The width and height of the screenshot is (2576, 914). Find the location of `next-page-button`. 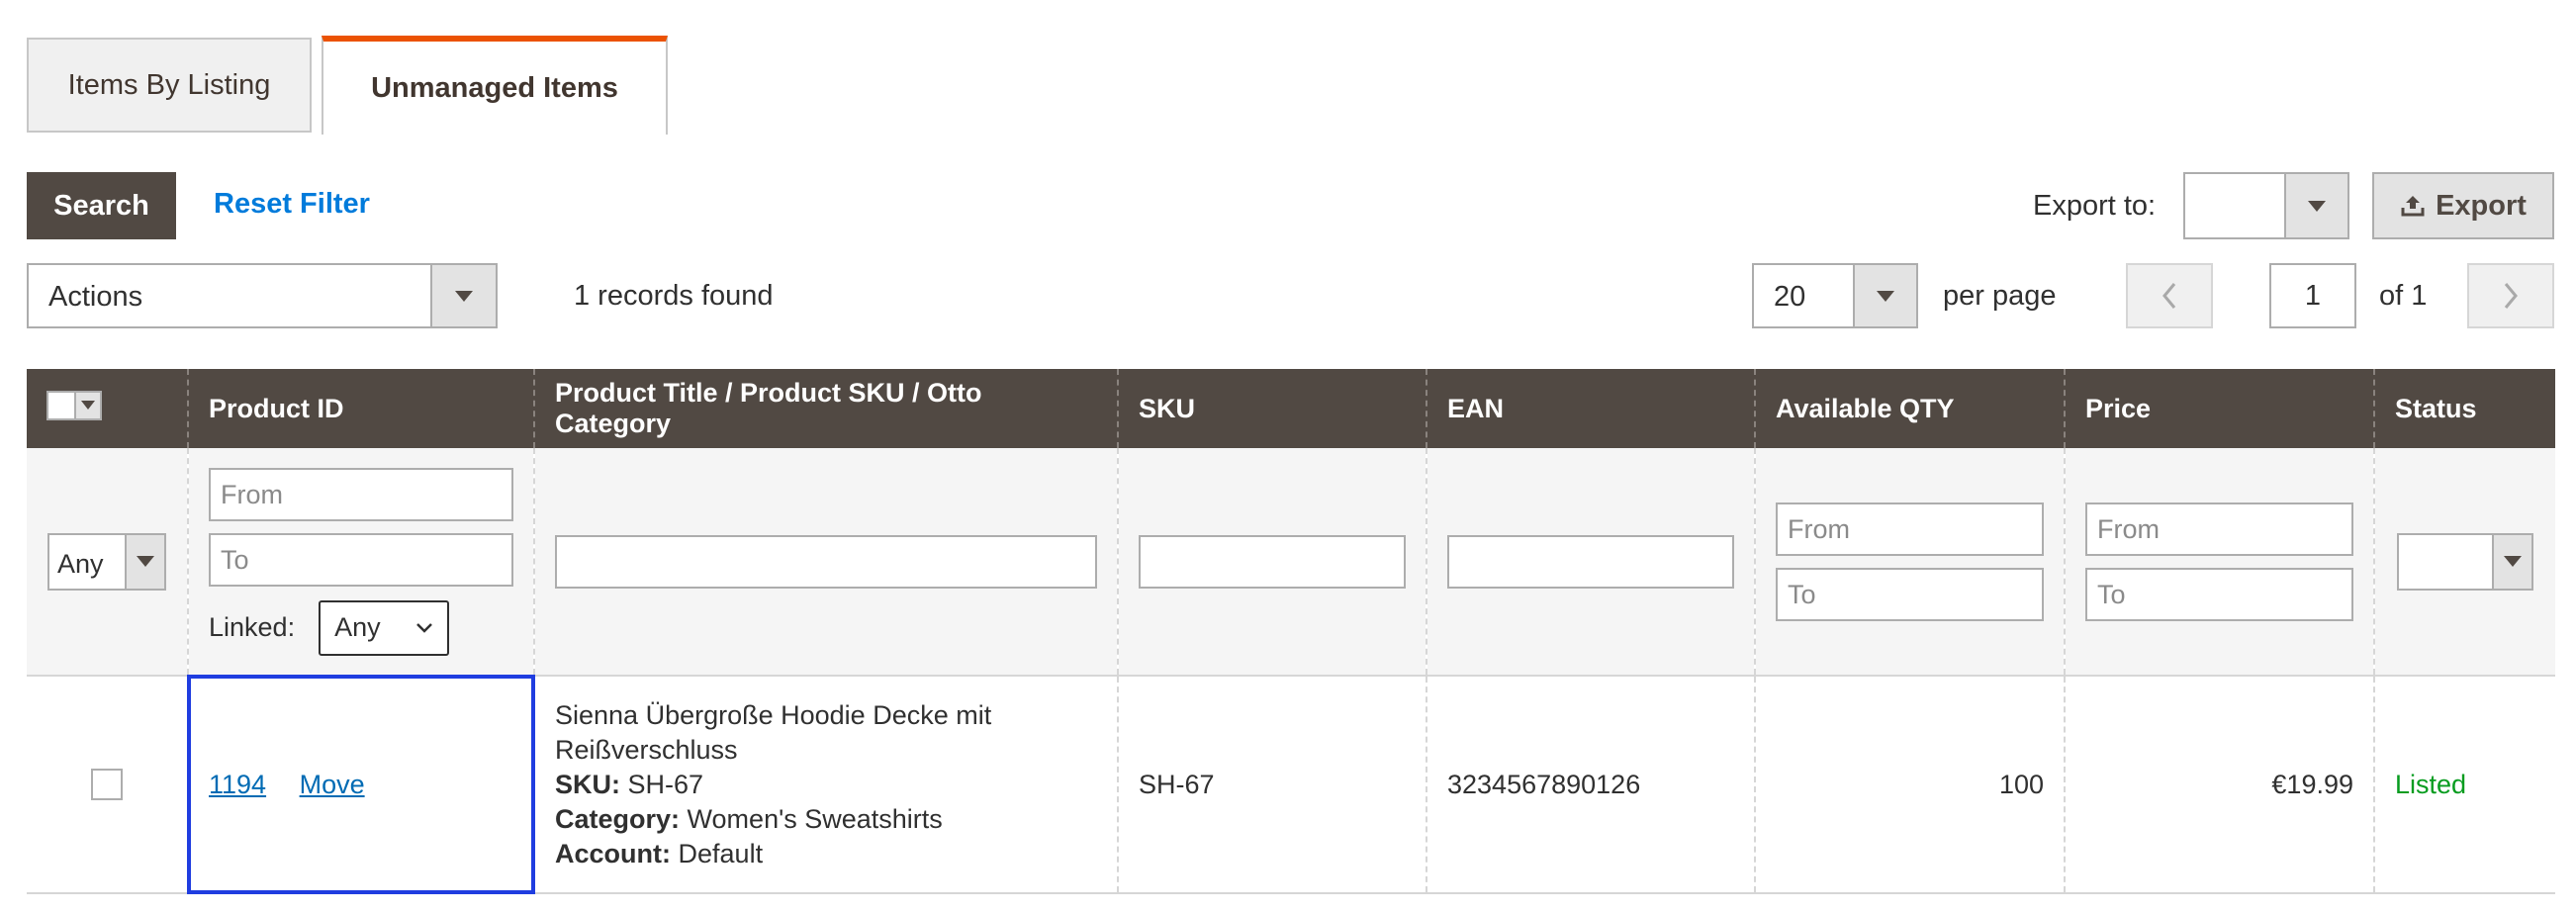

next-page-button is located at coordinates (2510, 295).